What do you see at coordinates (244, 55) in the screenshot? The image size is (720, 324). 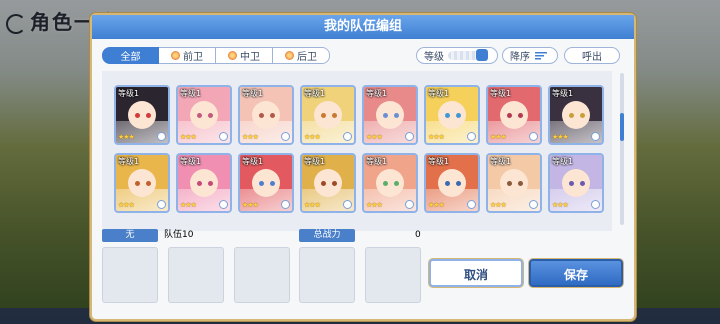 I see `filter-middle-tab: 中卫` at bounding box center [244, 55].